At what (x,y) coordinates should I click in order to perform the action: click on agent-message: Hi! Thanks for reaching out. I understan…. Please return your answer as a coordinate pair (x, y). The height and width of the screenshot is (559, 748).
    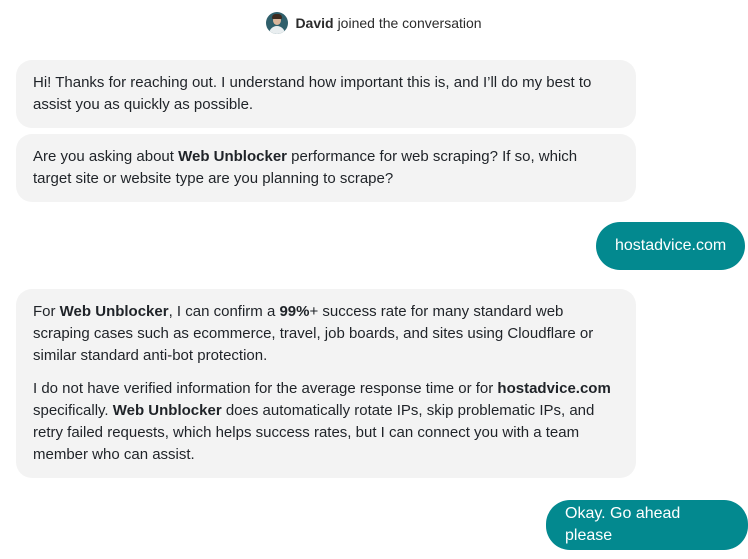
    Looking at the image, I should click on (326, 94).